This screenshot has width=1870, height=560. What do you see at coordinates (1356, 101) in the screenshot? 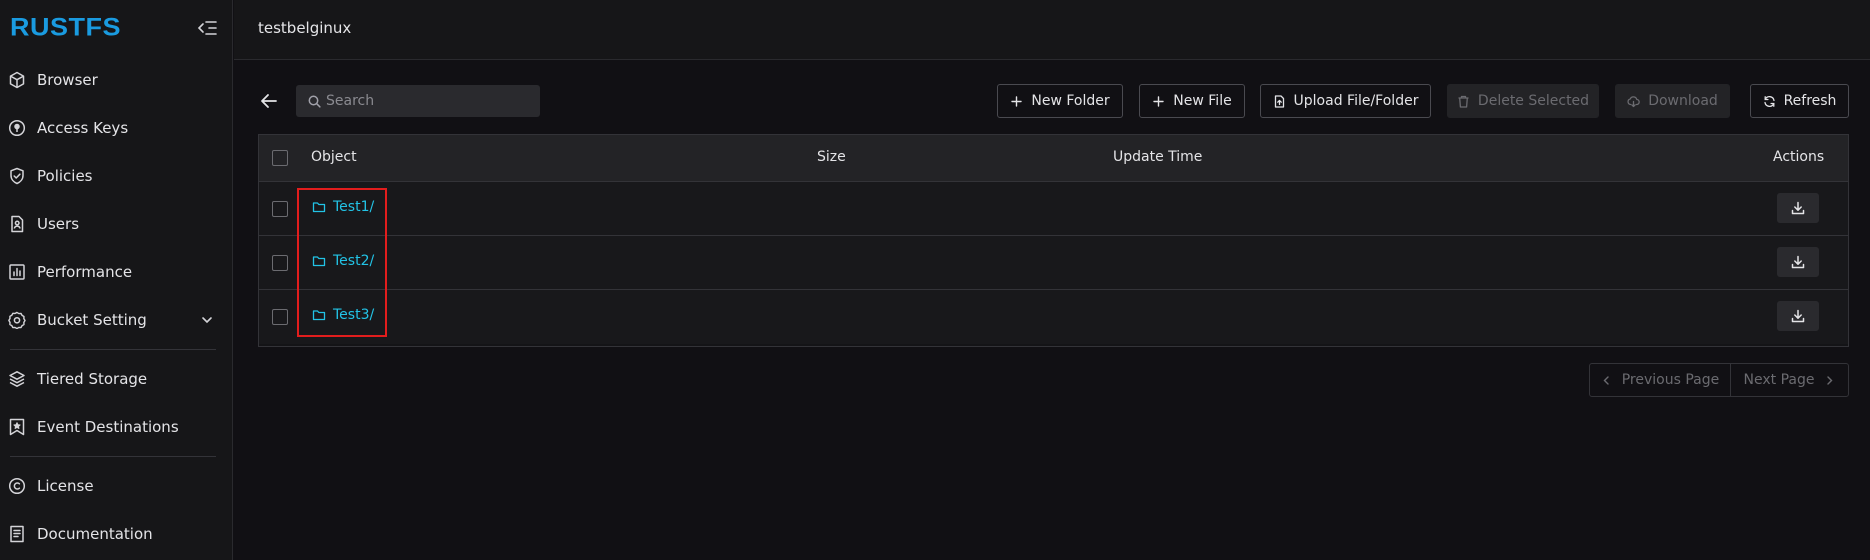
I see `upload-label: Upload File/Folder` at bounding box center [1356, 101].